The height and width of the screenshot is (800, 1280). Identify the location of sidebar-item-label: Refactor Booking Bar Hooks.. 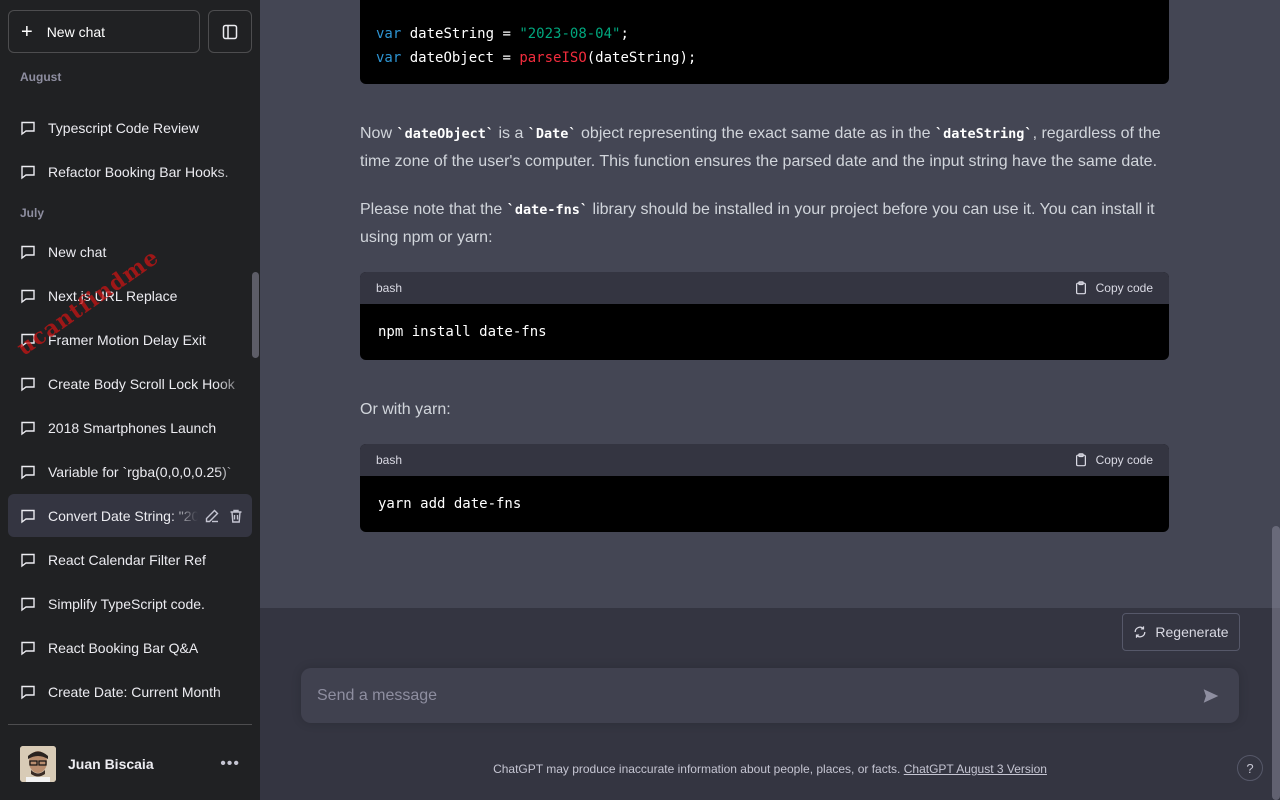
(138, 171).